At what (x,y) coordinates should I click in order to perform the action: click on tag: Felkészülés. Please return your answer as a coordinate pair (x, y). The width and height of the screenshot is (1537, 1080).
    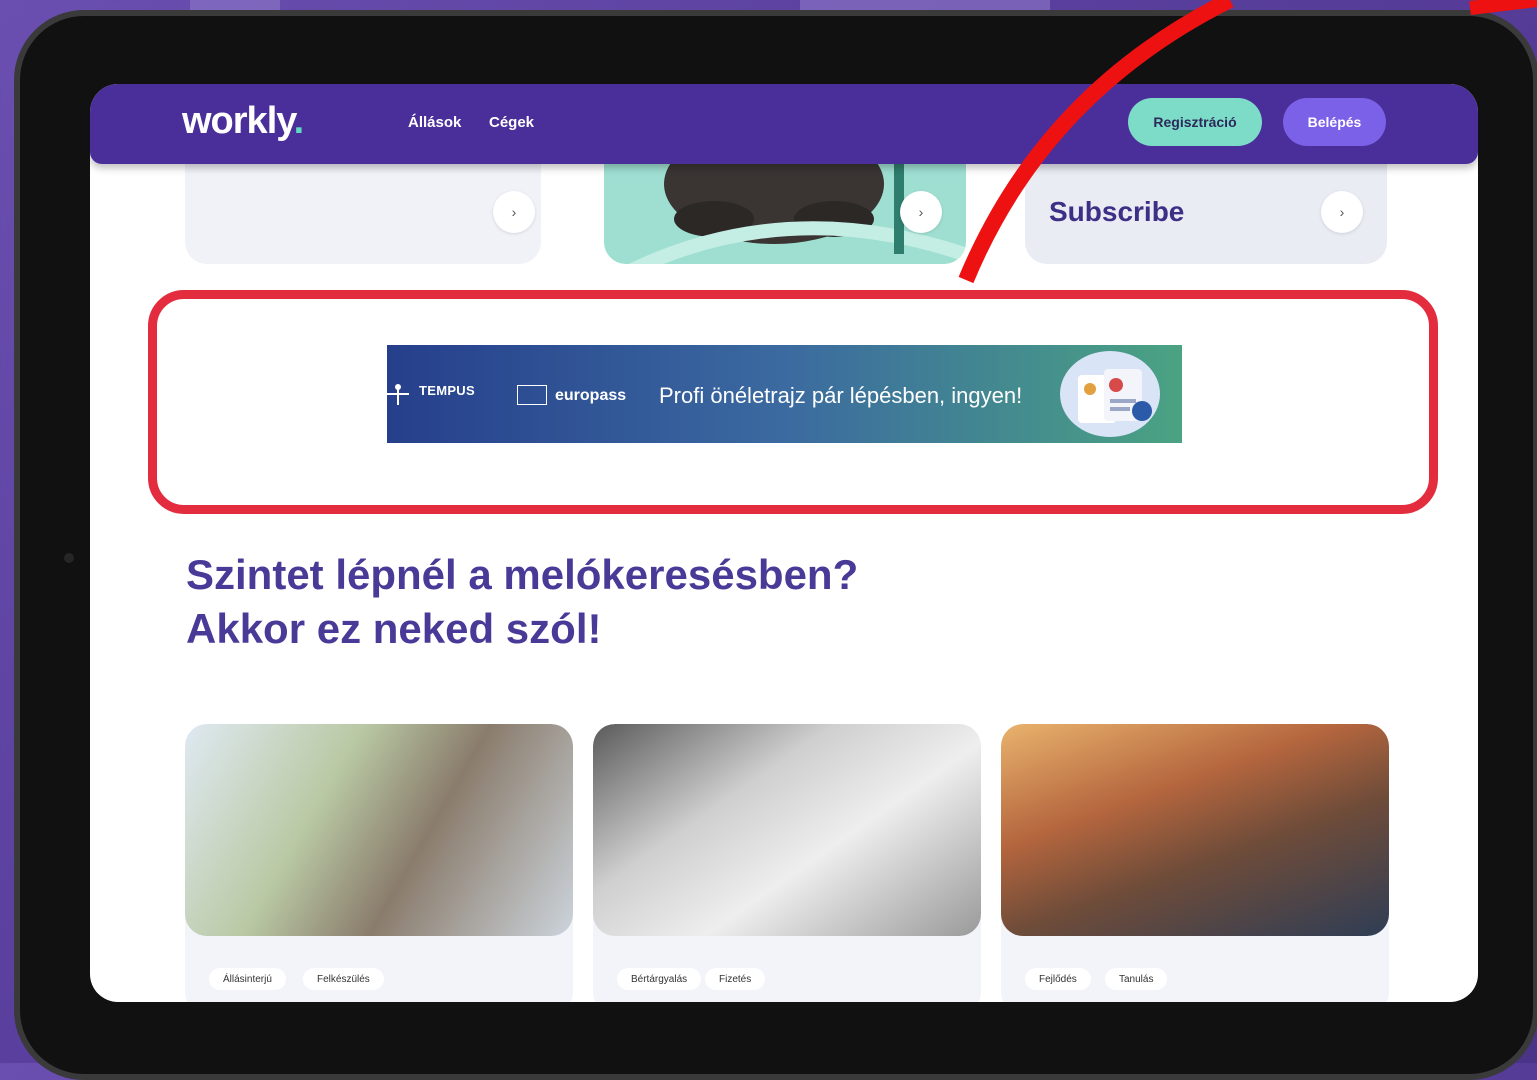
    Looking at the image, I should click on (343, 979).